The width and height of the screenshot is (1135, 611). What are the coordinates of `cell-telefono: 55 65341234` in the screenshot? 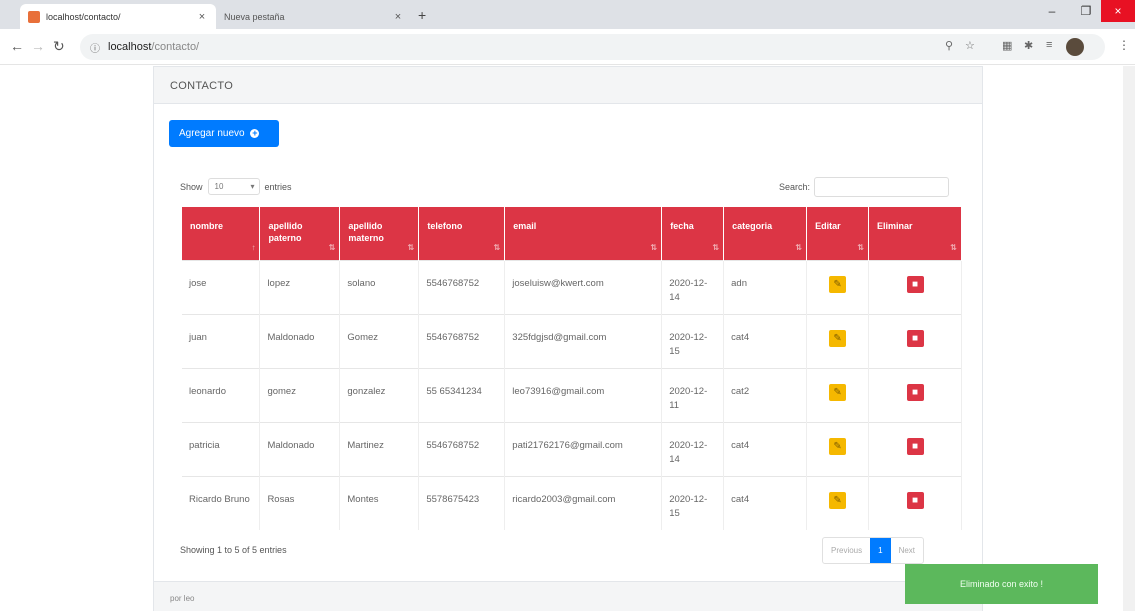 It's located at (462, 394).